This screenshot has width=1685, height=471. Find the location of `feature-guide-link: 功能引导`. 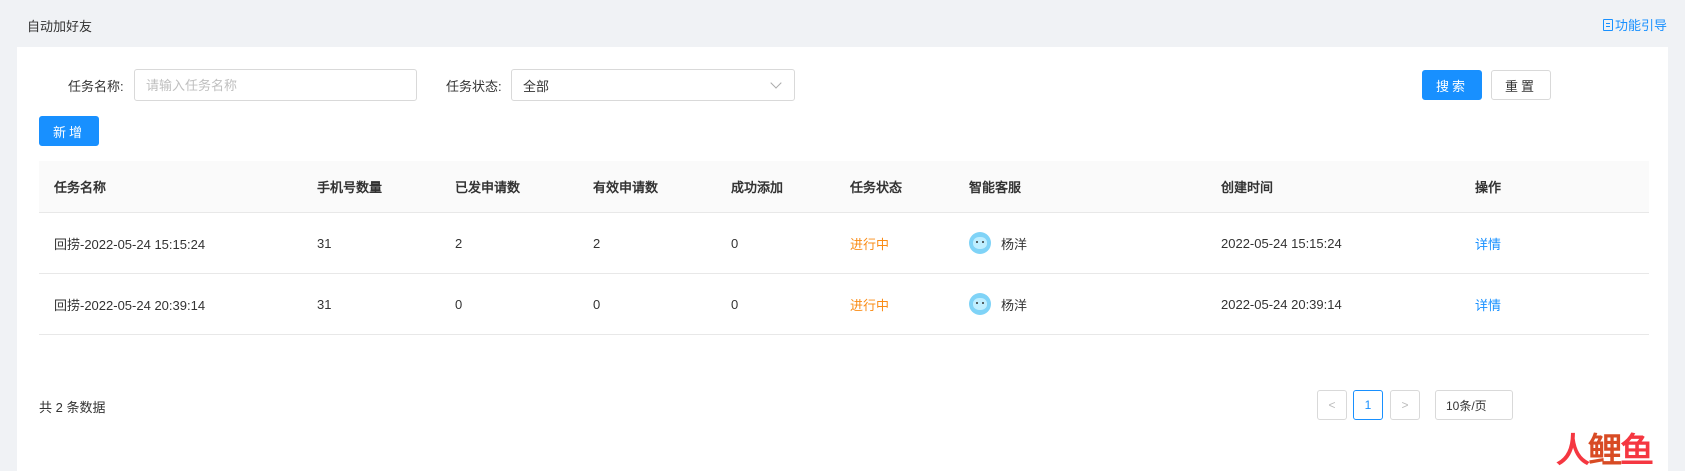

feature-guide-link: 功能引导 is located at coordinates (1634, 24).